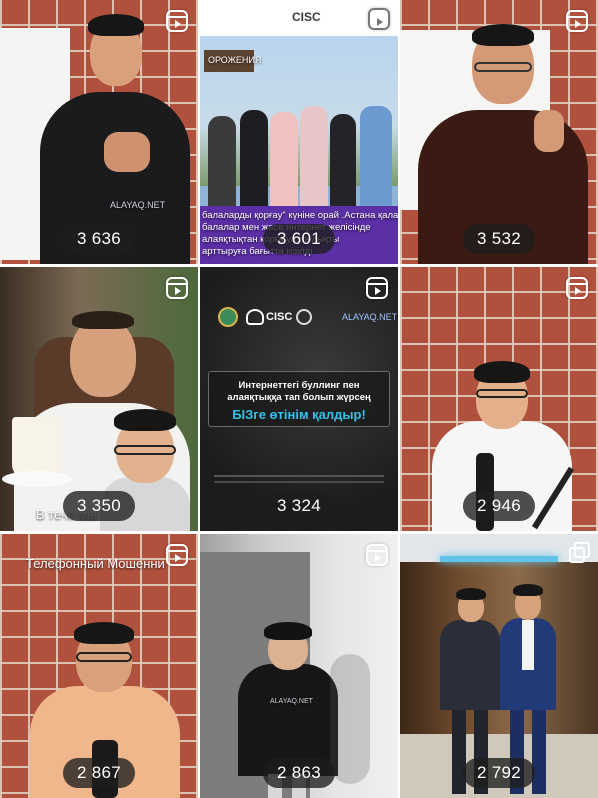  What do you see at coordinates (99, 773) in the screenshot?
I see `view-count: 2 867` at bounding box center [99, 773].